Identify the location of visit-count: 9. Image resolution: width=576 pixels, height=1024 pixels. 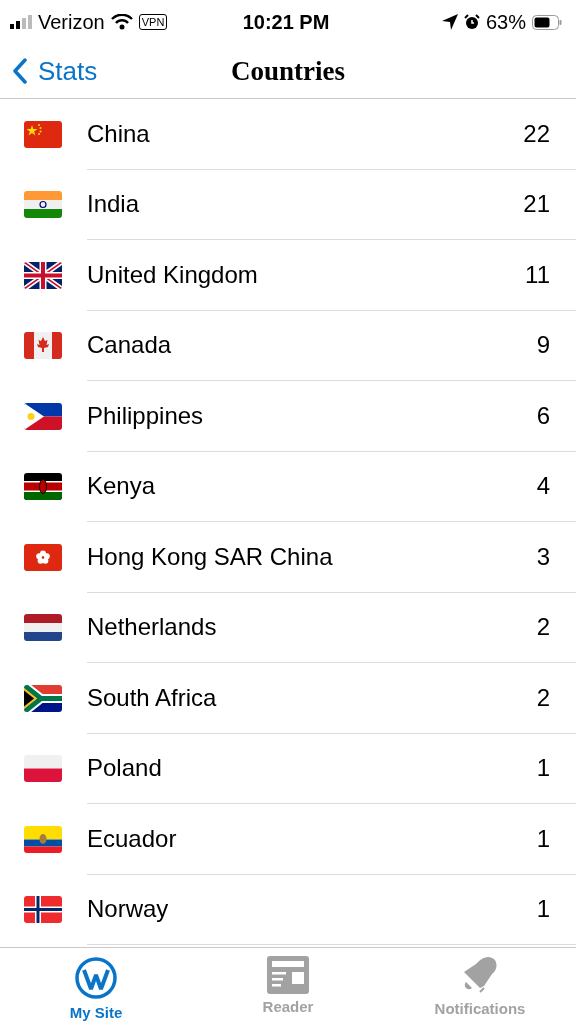
(543, 345).